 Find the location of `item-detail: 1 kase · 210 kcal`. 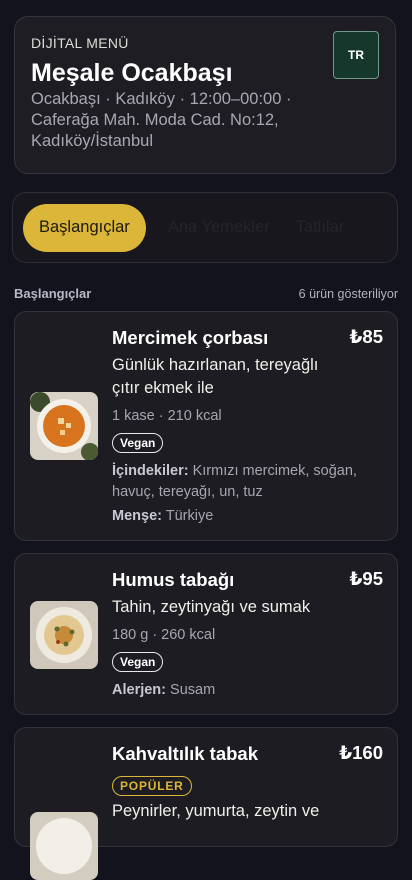

item-detail: 1 kase · 210 kcal is located at coordinates (167, 416).